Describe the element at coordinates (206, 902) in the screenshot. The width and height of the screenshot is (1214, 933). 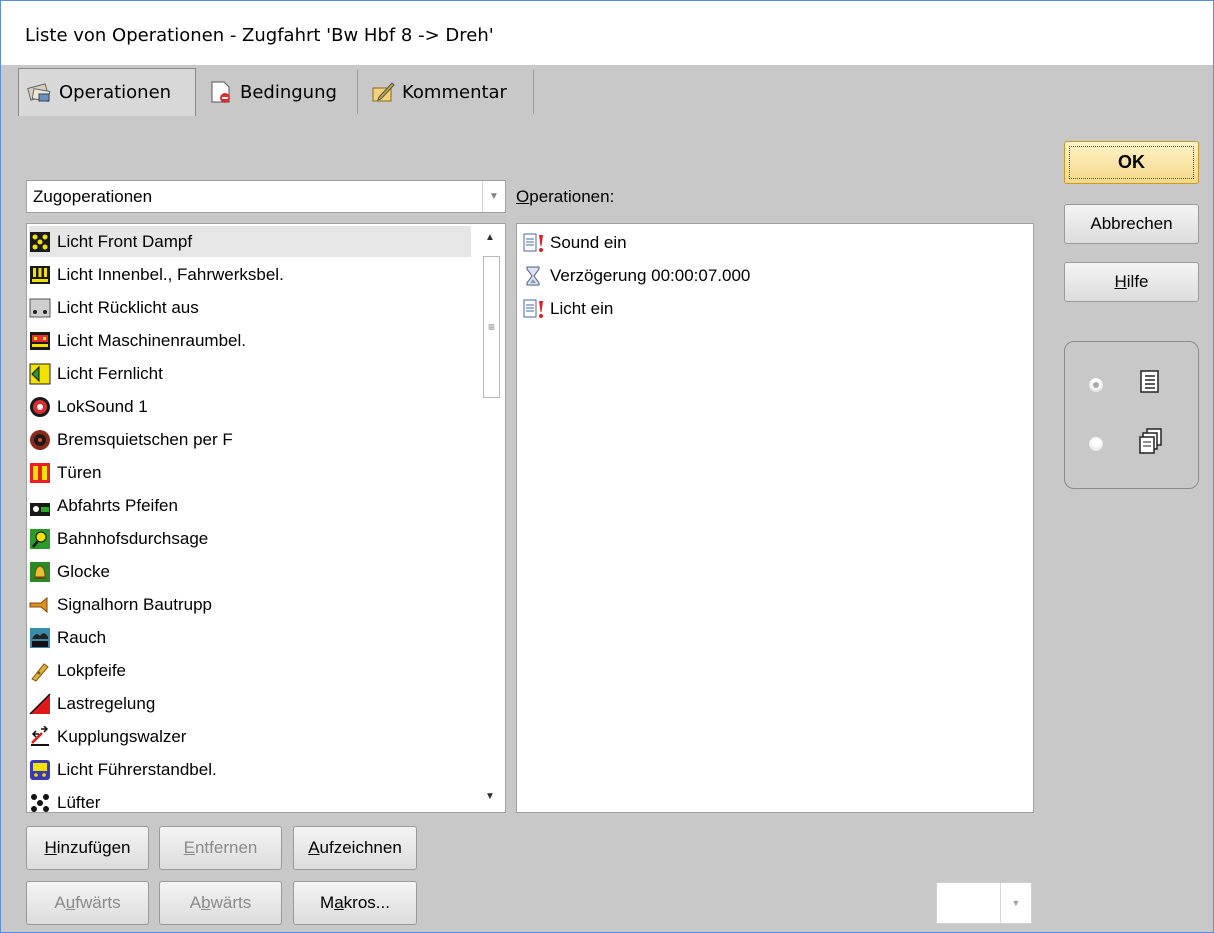
I see `button-label-mnemonic: b` at that location.